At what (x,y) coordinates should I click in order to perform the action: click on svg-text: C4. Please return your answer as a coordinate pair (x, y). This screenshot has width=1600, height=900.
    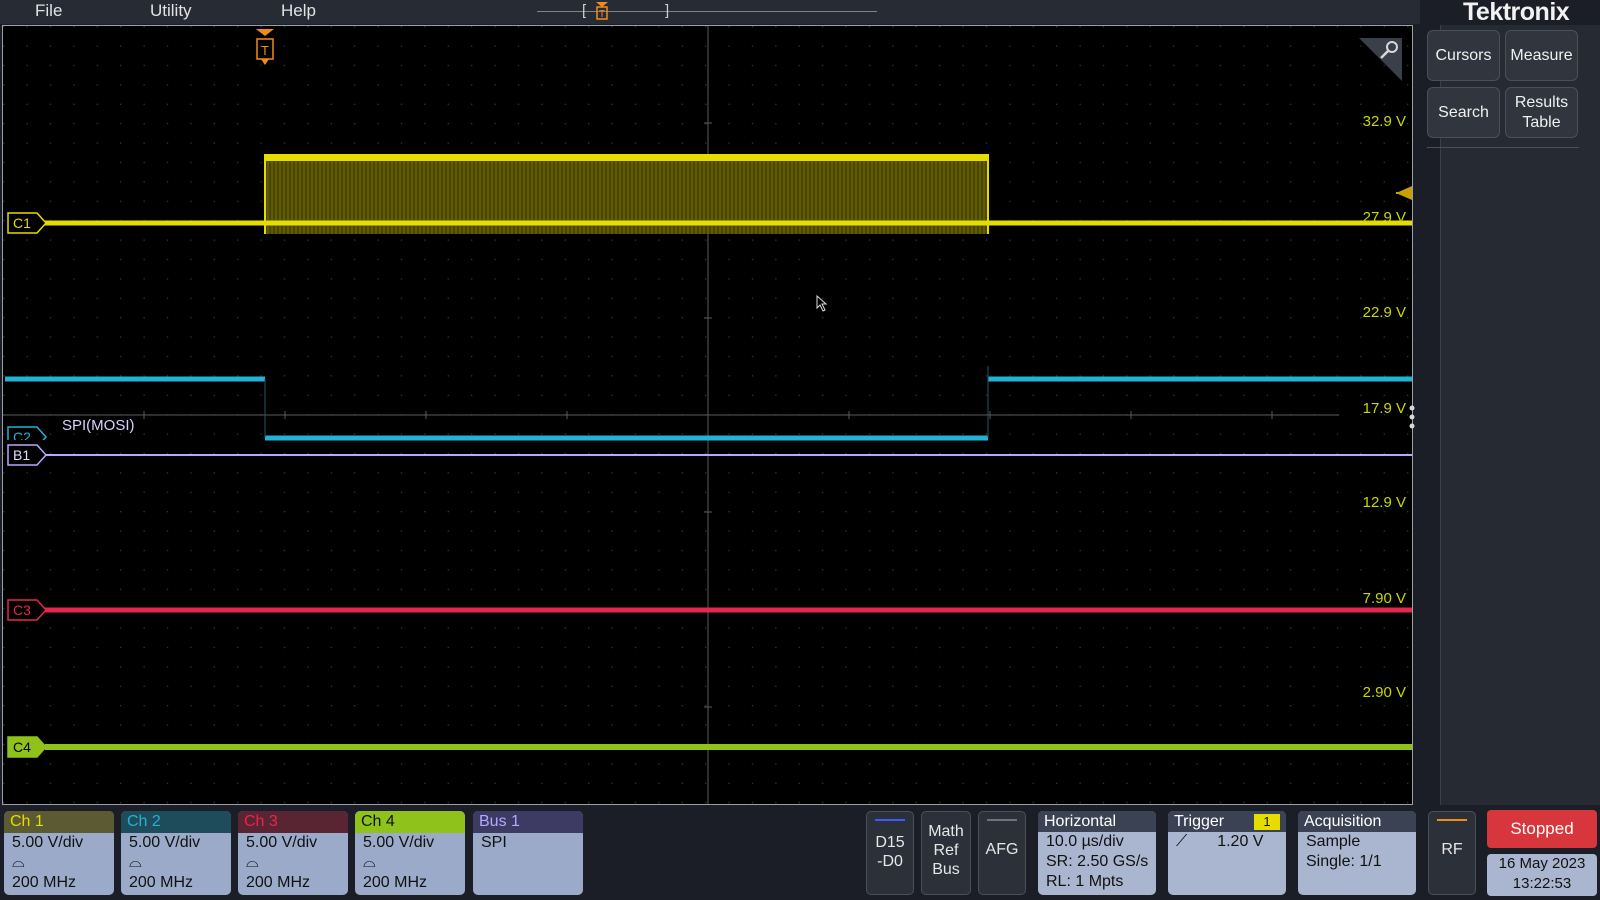
    Looking at the image, I should click on (22, 747).